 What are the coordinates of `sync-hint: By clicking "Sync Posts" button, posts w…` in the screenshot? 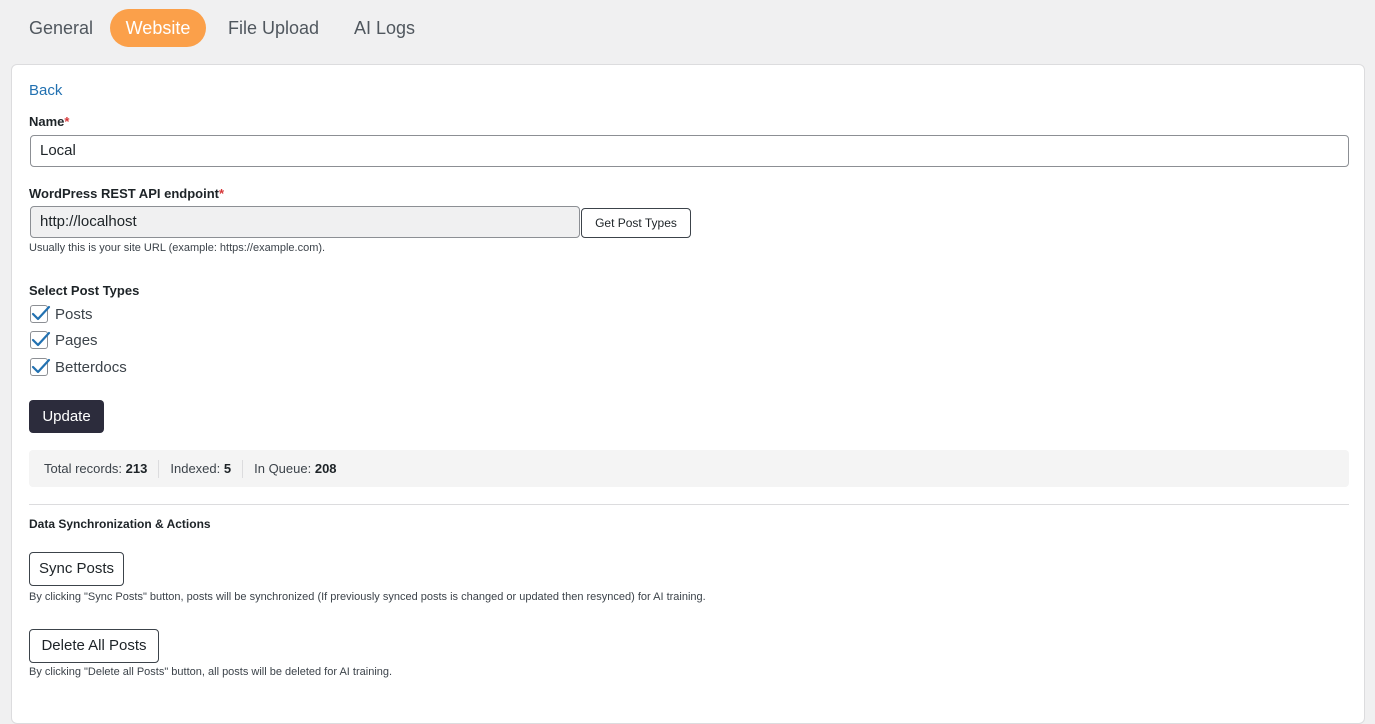 It's located at (367, 597).